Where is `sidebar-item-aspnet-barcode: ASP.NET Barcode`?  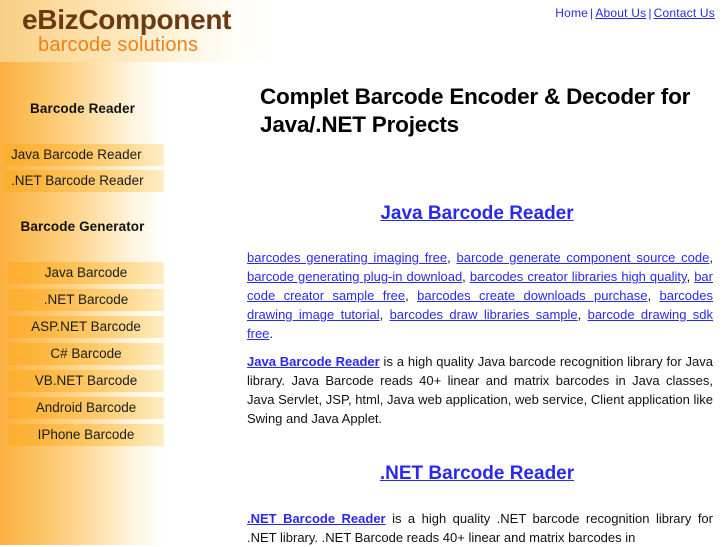 sidebar-item-aspnet-barcode: ASP.NET Barcode is located at coordinates (86, 327).